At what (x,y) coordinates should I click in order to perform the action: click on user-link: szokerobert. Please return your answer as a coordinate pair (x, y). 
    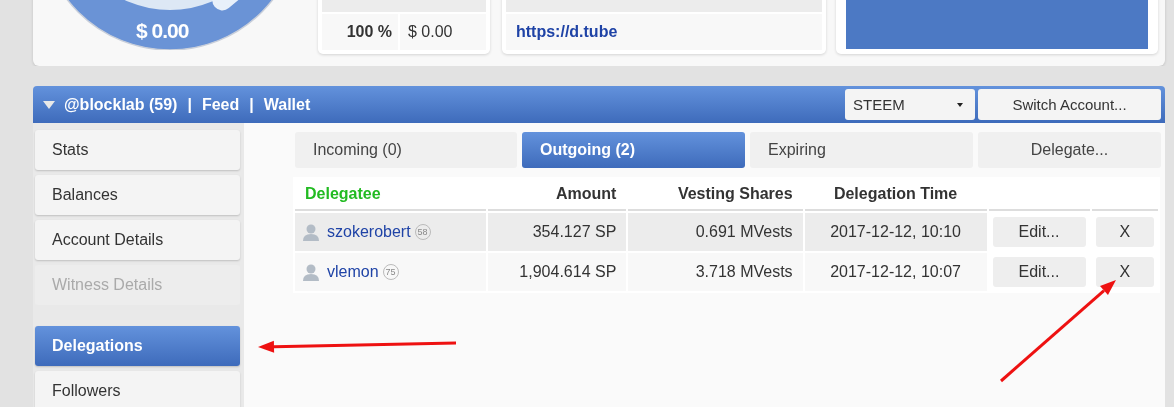
    Looking at the image, I should click on (369, 232).